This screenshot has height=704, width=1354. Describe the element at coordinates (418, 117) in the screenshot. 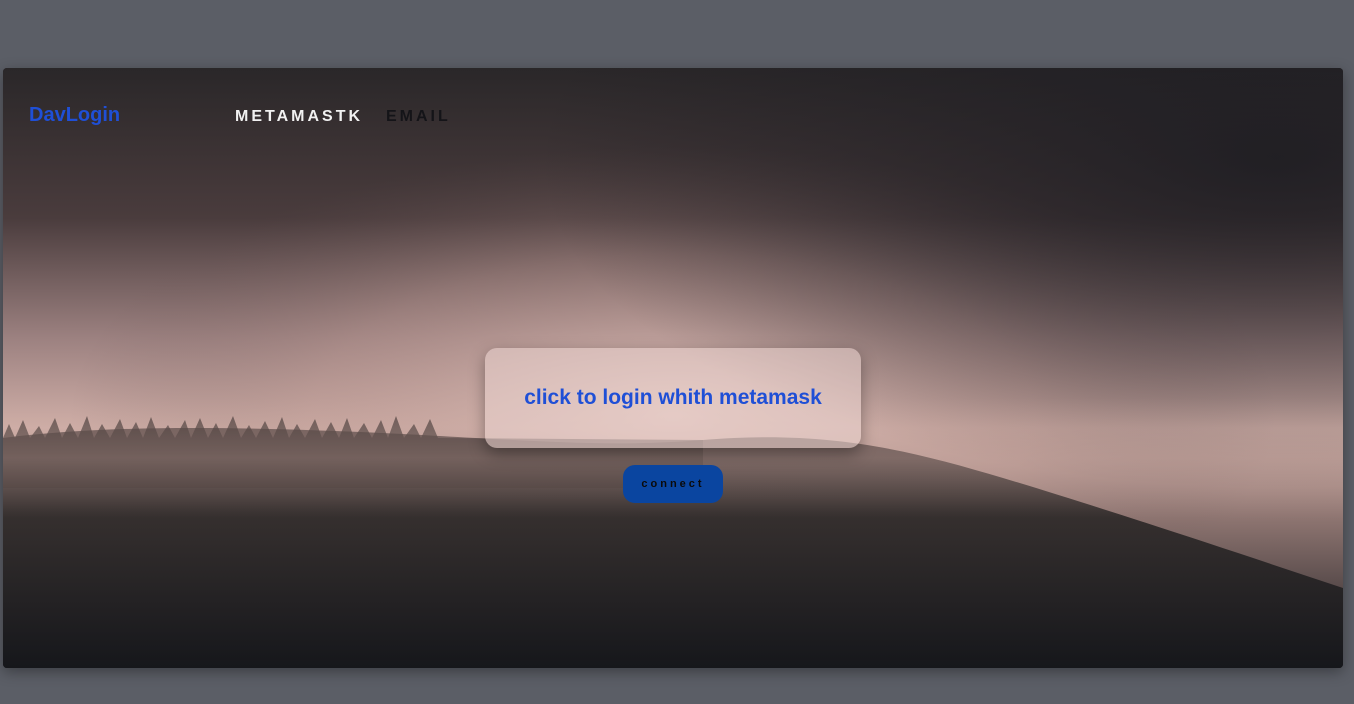

I see `nav-item-email: EMAIL` at that location.